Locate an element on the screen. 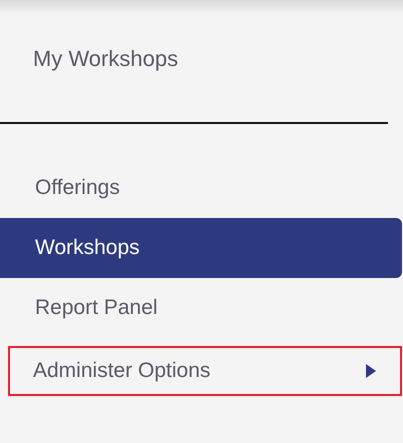 The image size is (403, 443). section-title: My Workshops is located at coordinates (105, 58).